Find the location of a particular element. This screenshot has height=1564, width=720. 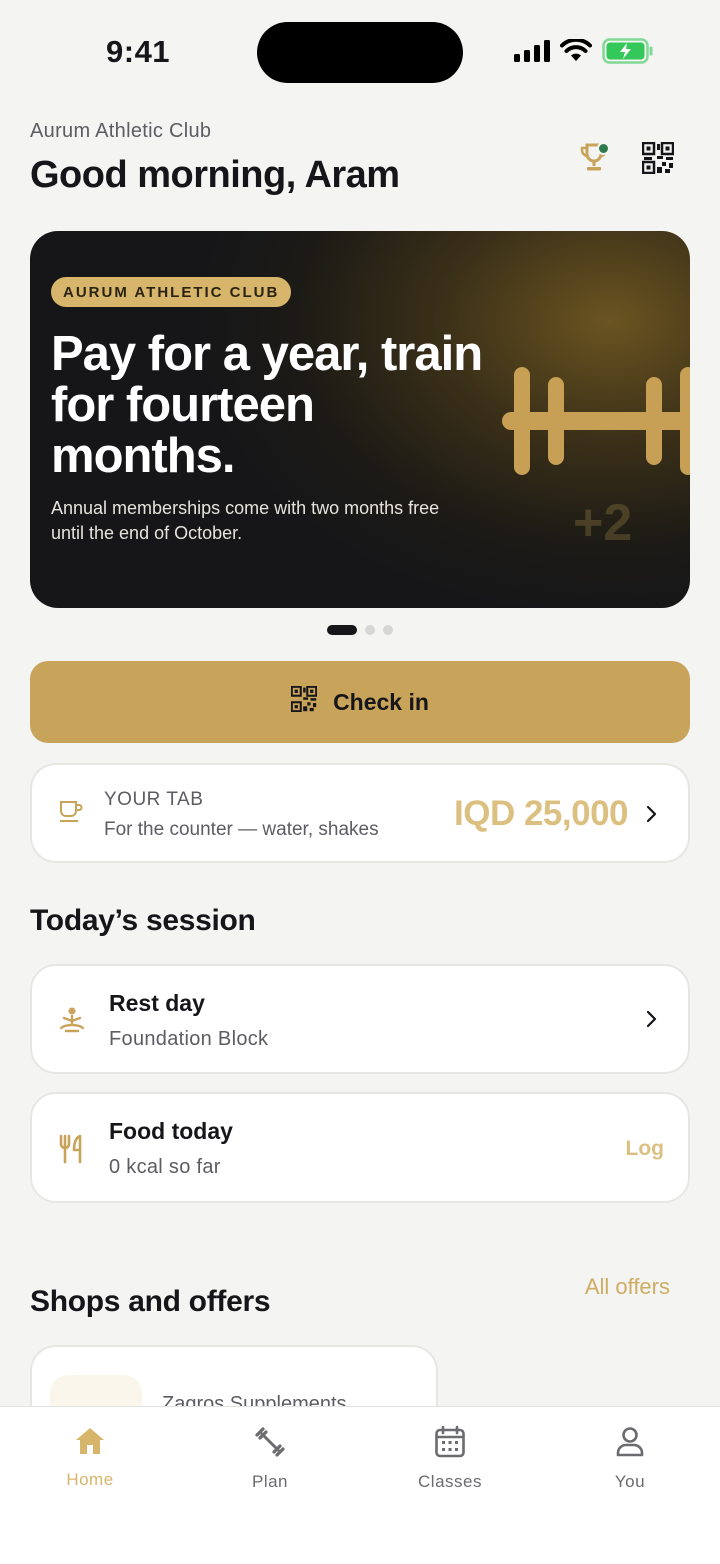

check-in-button: Check in is located at coordinates (360, 702).